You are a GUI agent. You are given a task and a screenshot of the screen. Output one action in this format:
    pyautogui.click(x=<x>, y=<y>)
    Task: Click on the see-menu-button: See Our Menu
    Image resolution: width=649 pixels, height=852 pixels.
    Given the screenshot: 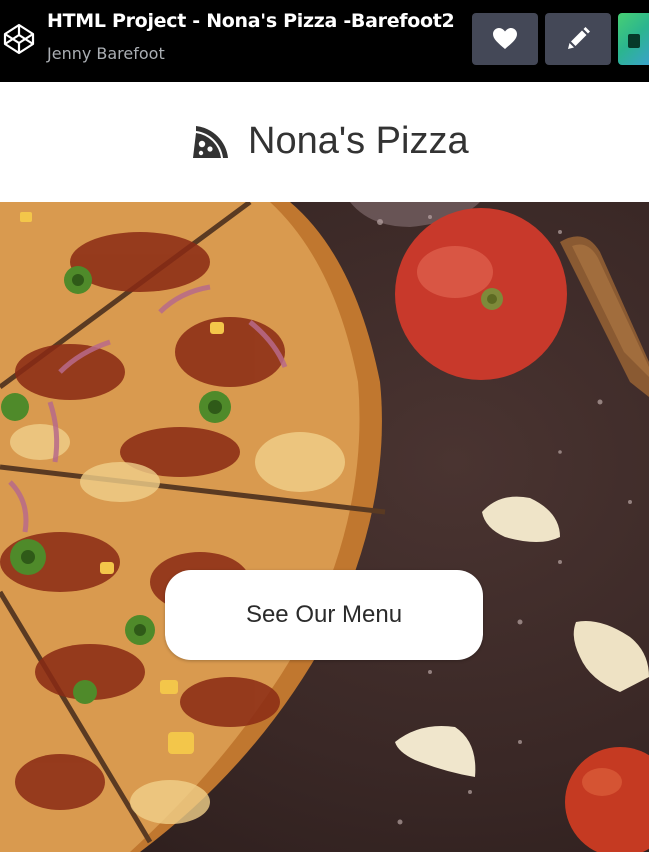 What is the action you would take?
    pyautogui.click(x=324, y=615)
    